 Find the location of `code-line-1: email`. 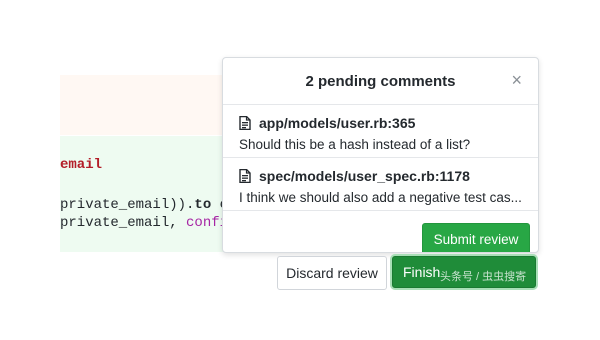

code-line-1: email is located at coordinates (81, 165).